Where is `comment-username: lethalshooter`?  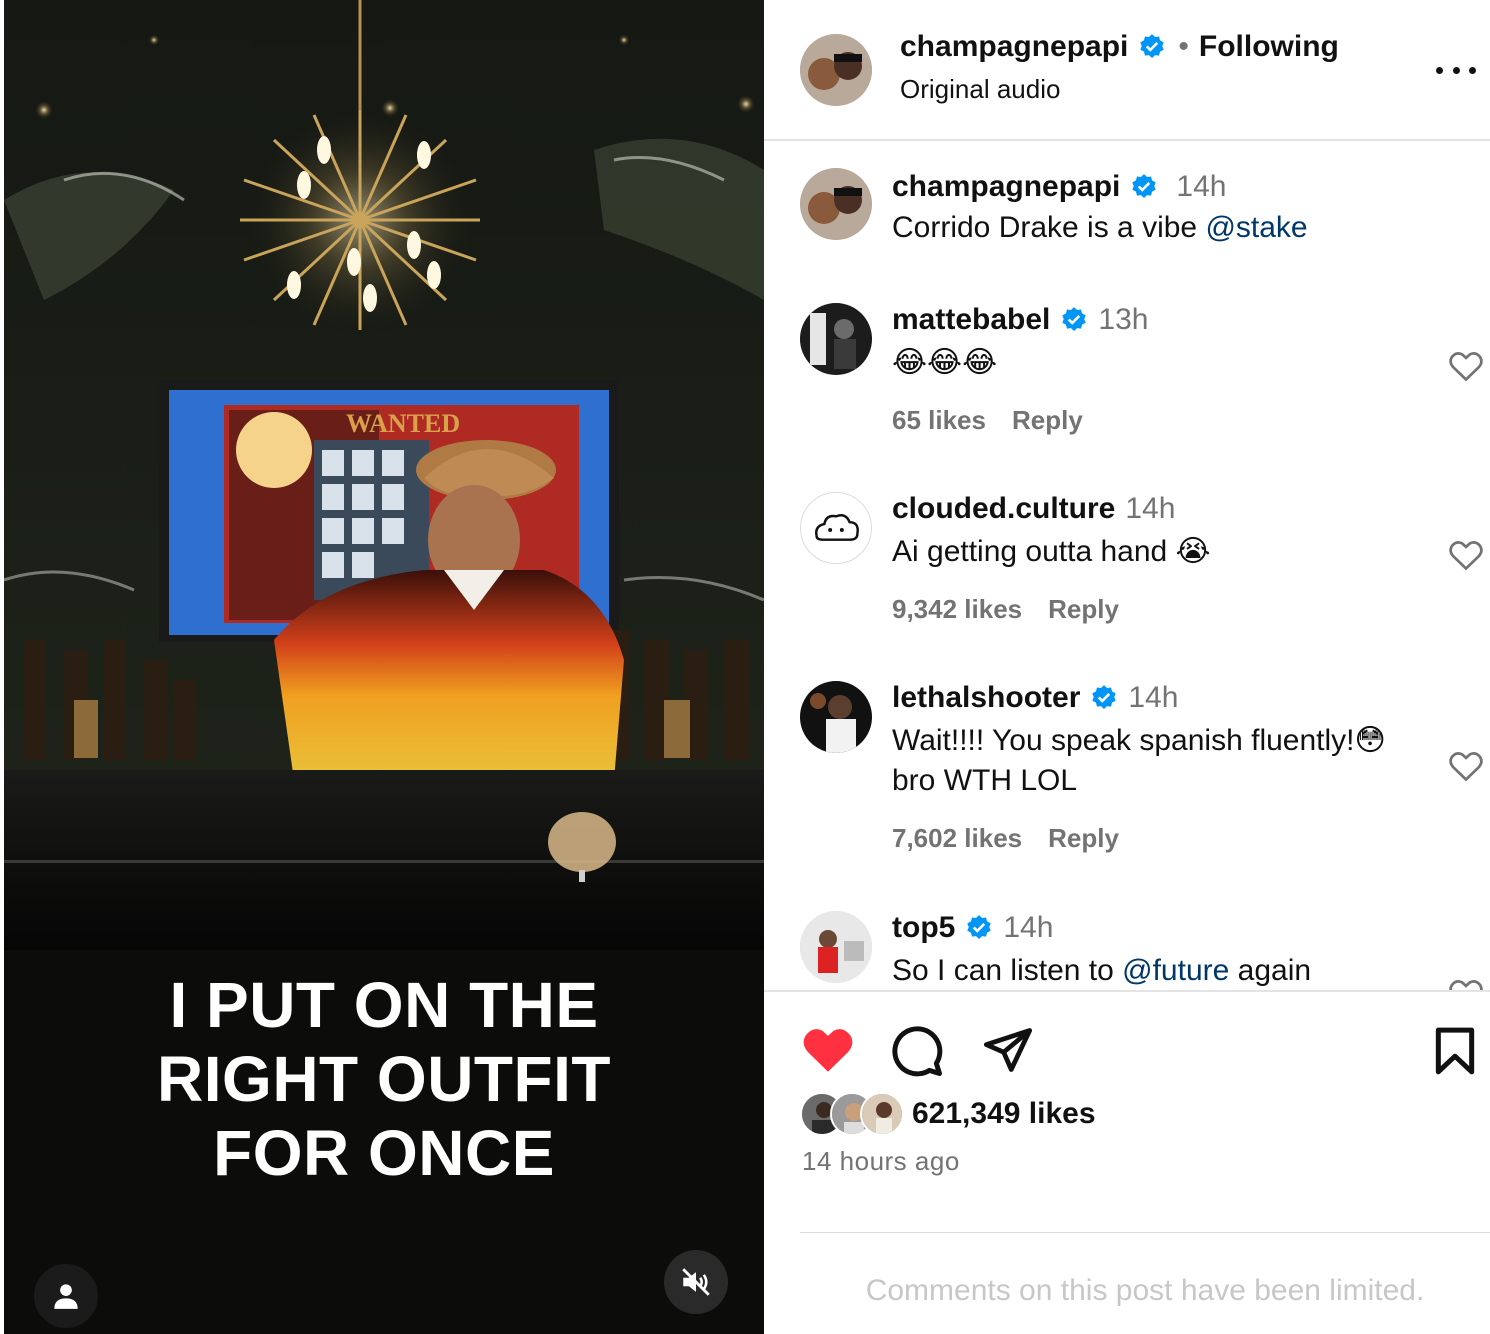
comment-username: lethalshooter is located at coordinates (986, 698).